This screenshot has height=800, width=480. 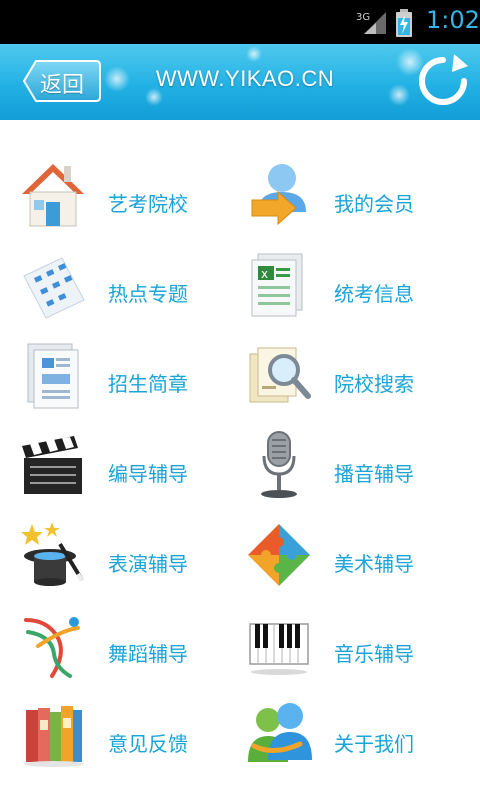 I want to click on menu-item-label: 关于我们, so click(x=374, y=744).